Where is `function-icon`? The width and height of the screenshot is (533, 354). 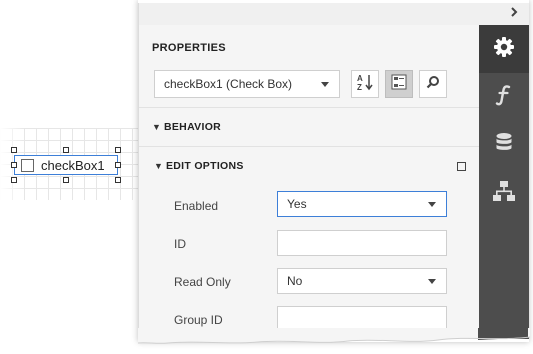 function-icon is located at coordinates (504, 97).